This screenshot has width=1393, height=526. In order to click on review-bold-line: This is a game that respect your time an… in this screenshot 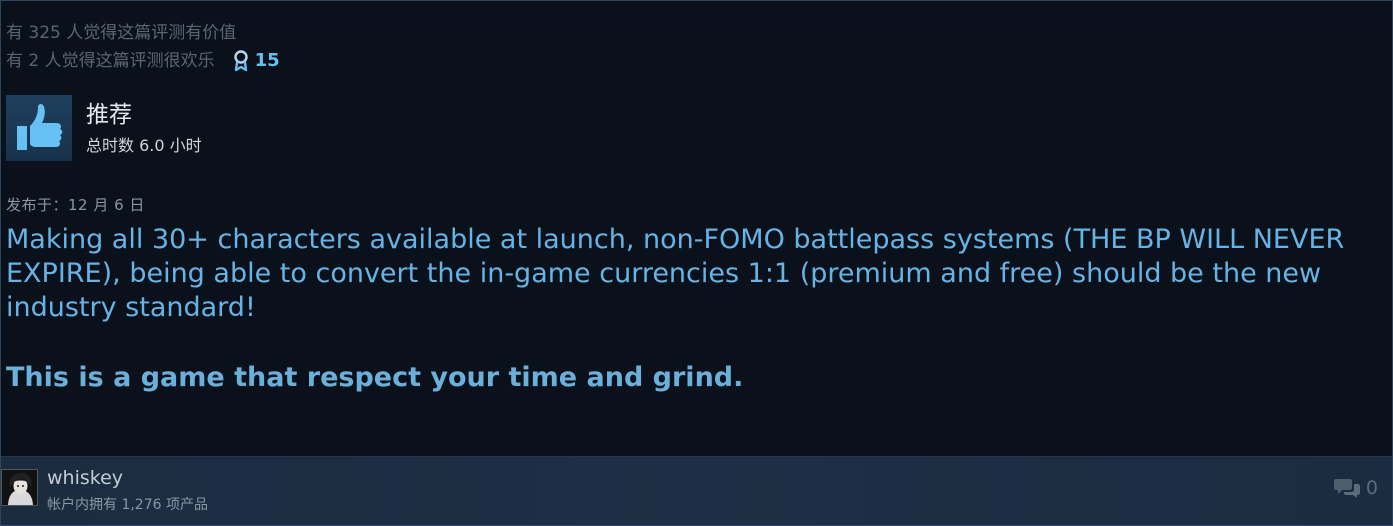, I will do `click(375, 377)`.